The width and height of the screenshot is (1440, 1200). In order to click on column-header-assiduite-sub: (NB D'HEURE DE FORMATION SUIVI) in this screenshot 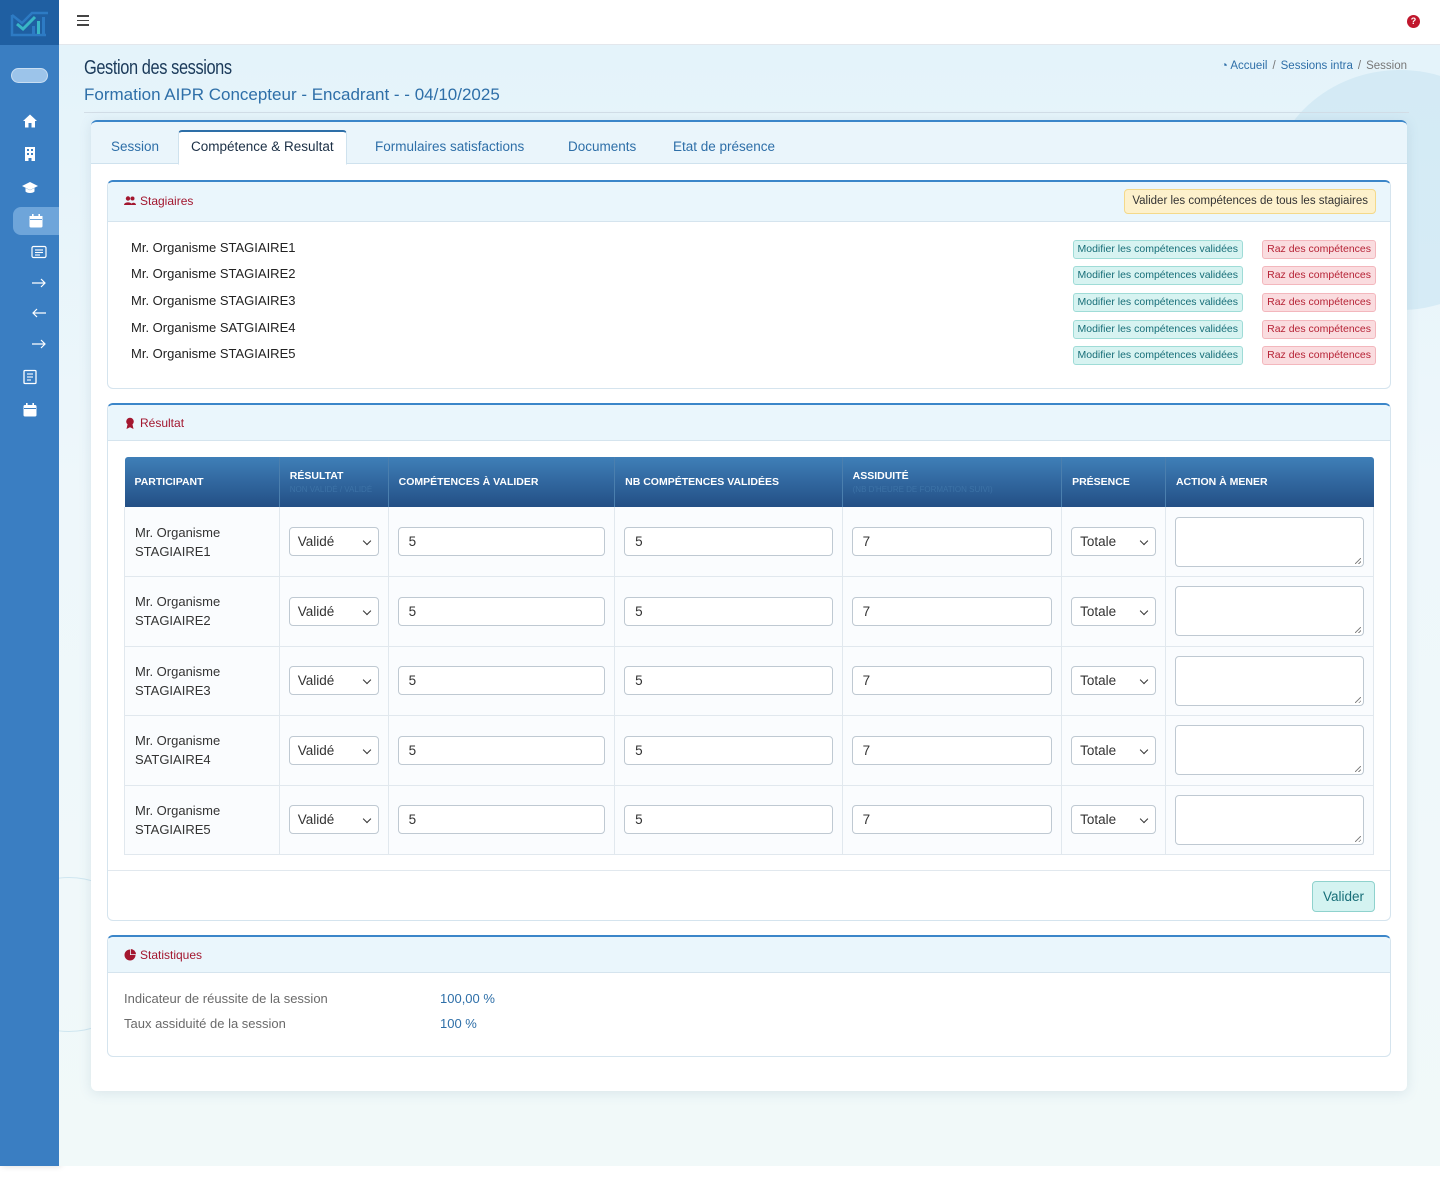, I will do `click(922, 489)`.